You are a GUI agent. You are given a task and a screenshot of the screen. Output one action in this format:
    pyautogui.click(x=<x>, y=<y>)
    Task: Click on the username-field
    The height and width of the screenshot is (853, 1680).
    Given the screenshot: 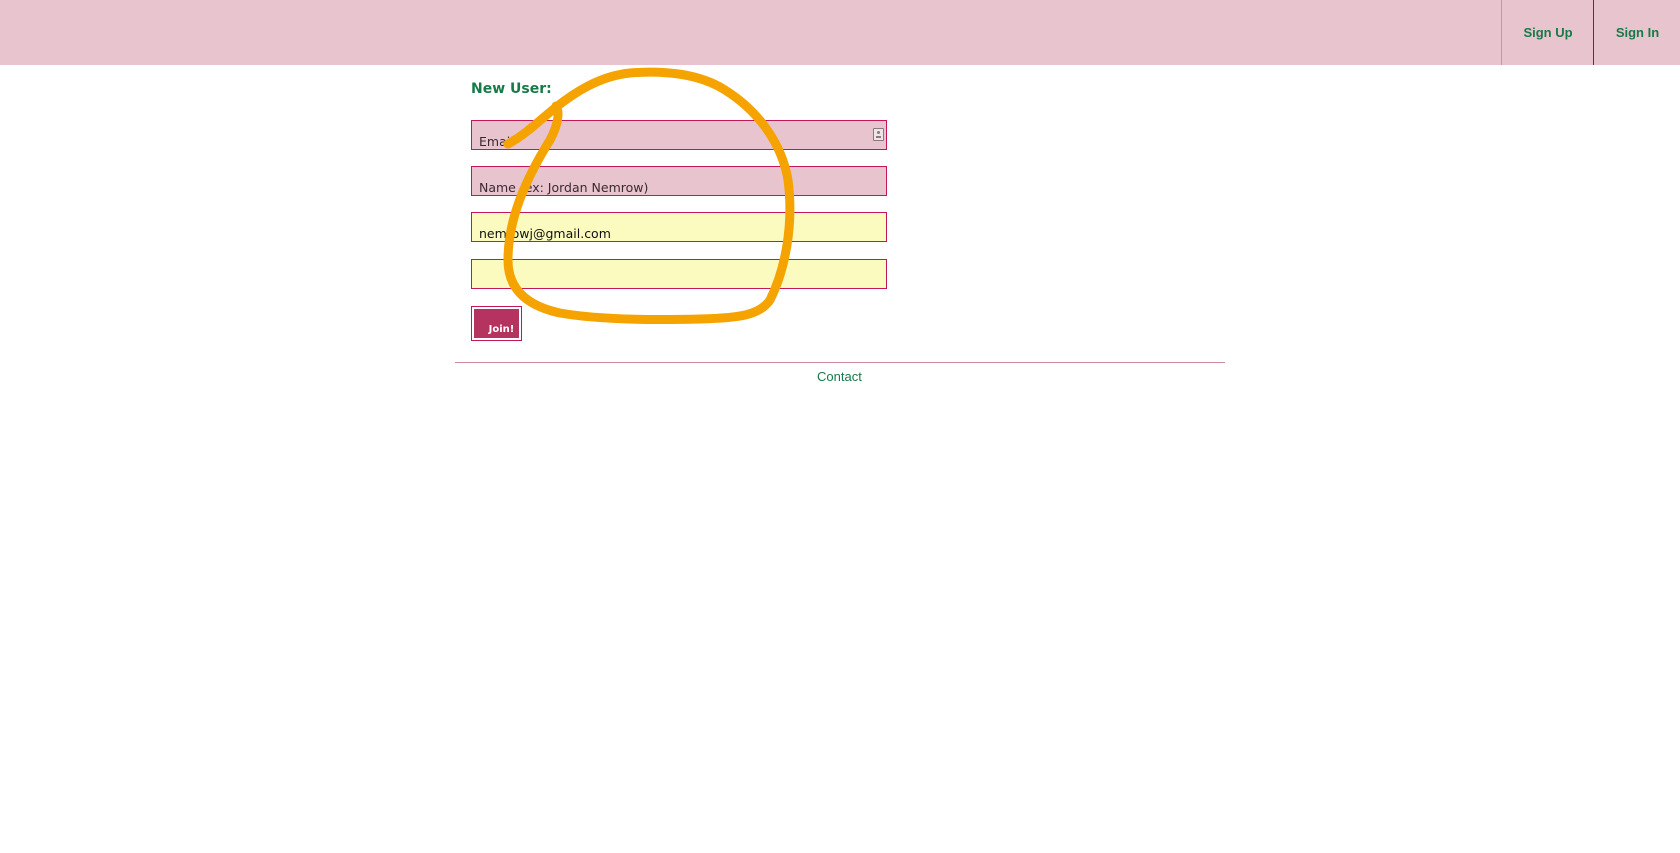 What is the action you would take?
    pyautogui.click(x=679, y=227)
    